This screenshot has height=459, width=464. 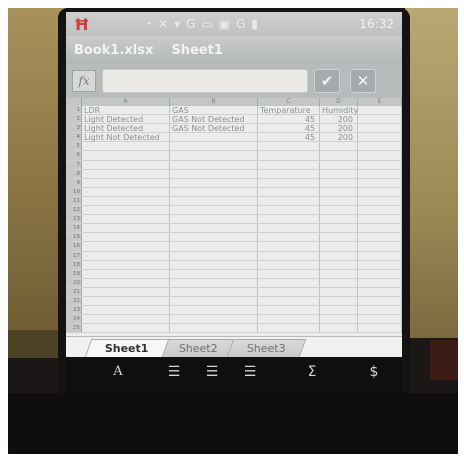 What do you see at coordinates (205, 81) in the screenshot?
I see `formula-input` at bounding box center [205, 81].